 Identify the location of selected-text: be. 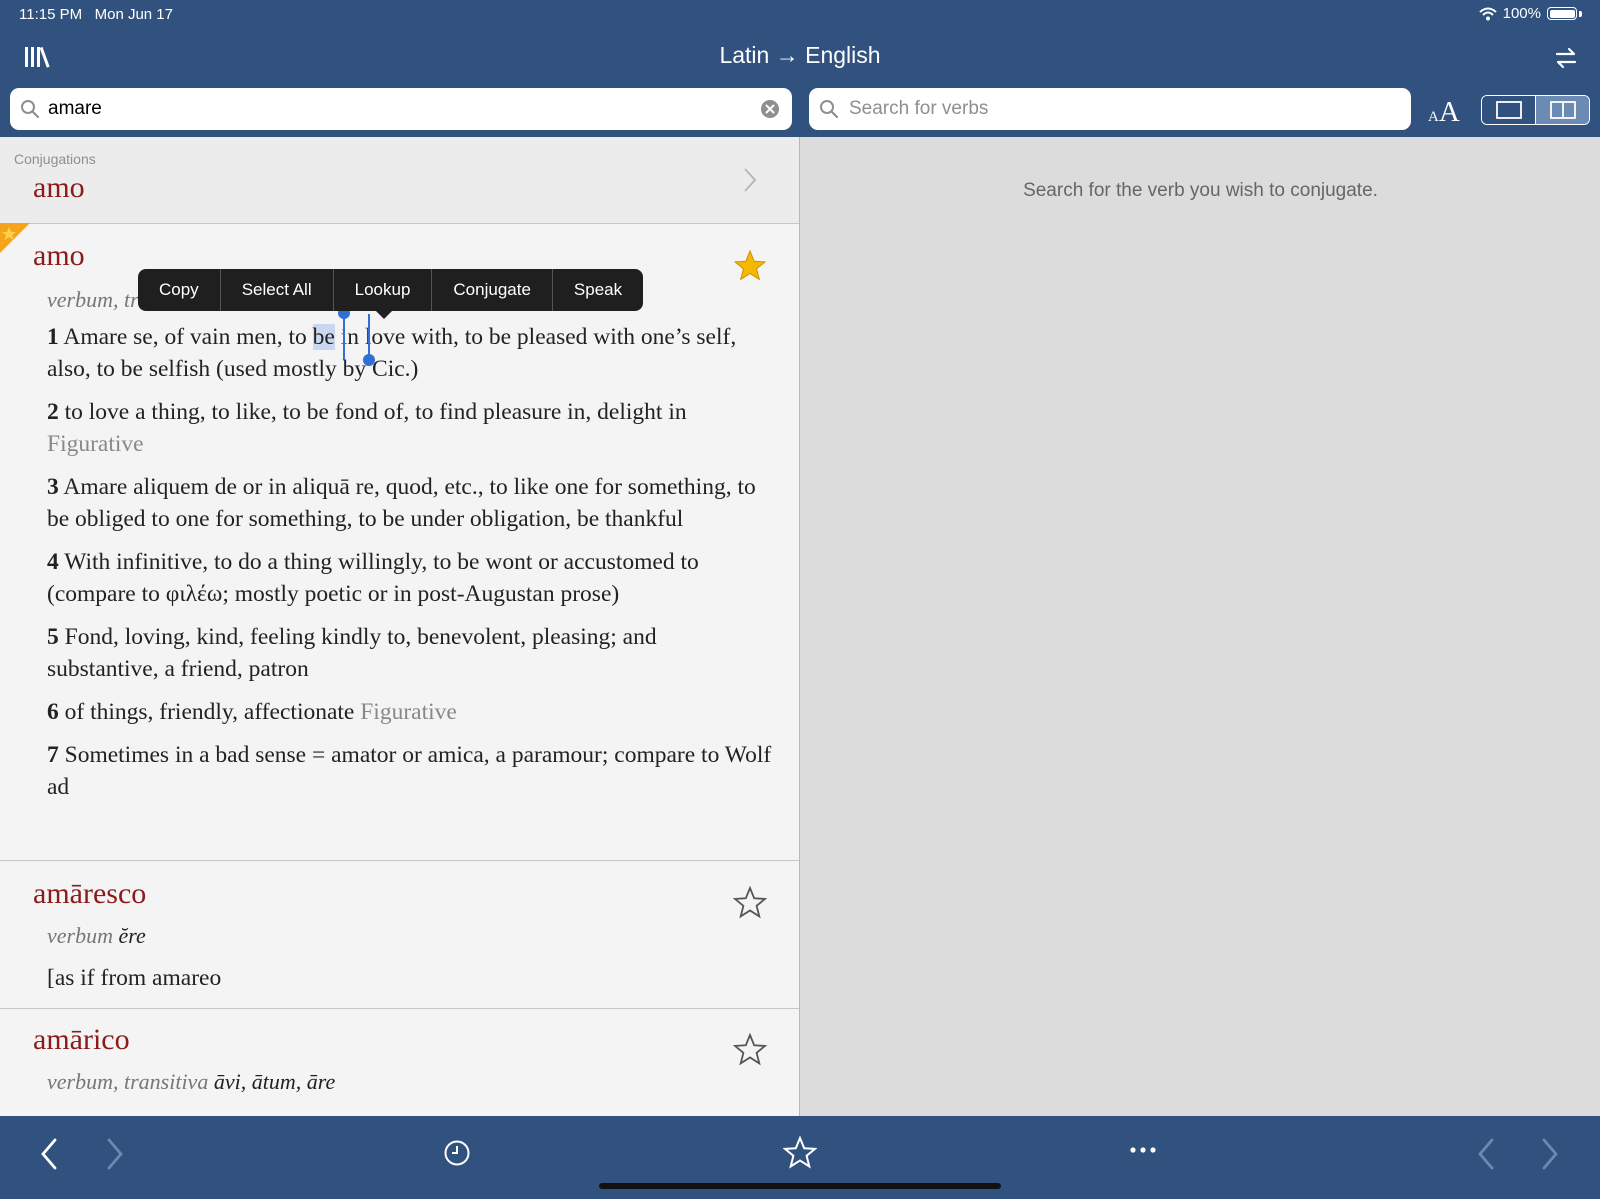
(323, 337).